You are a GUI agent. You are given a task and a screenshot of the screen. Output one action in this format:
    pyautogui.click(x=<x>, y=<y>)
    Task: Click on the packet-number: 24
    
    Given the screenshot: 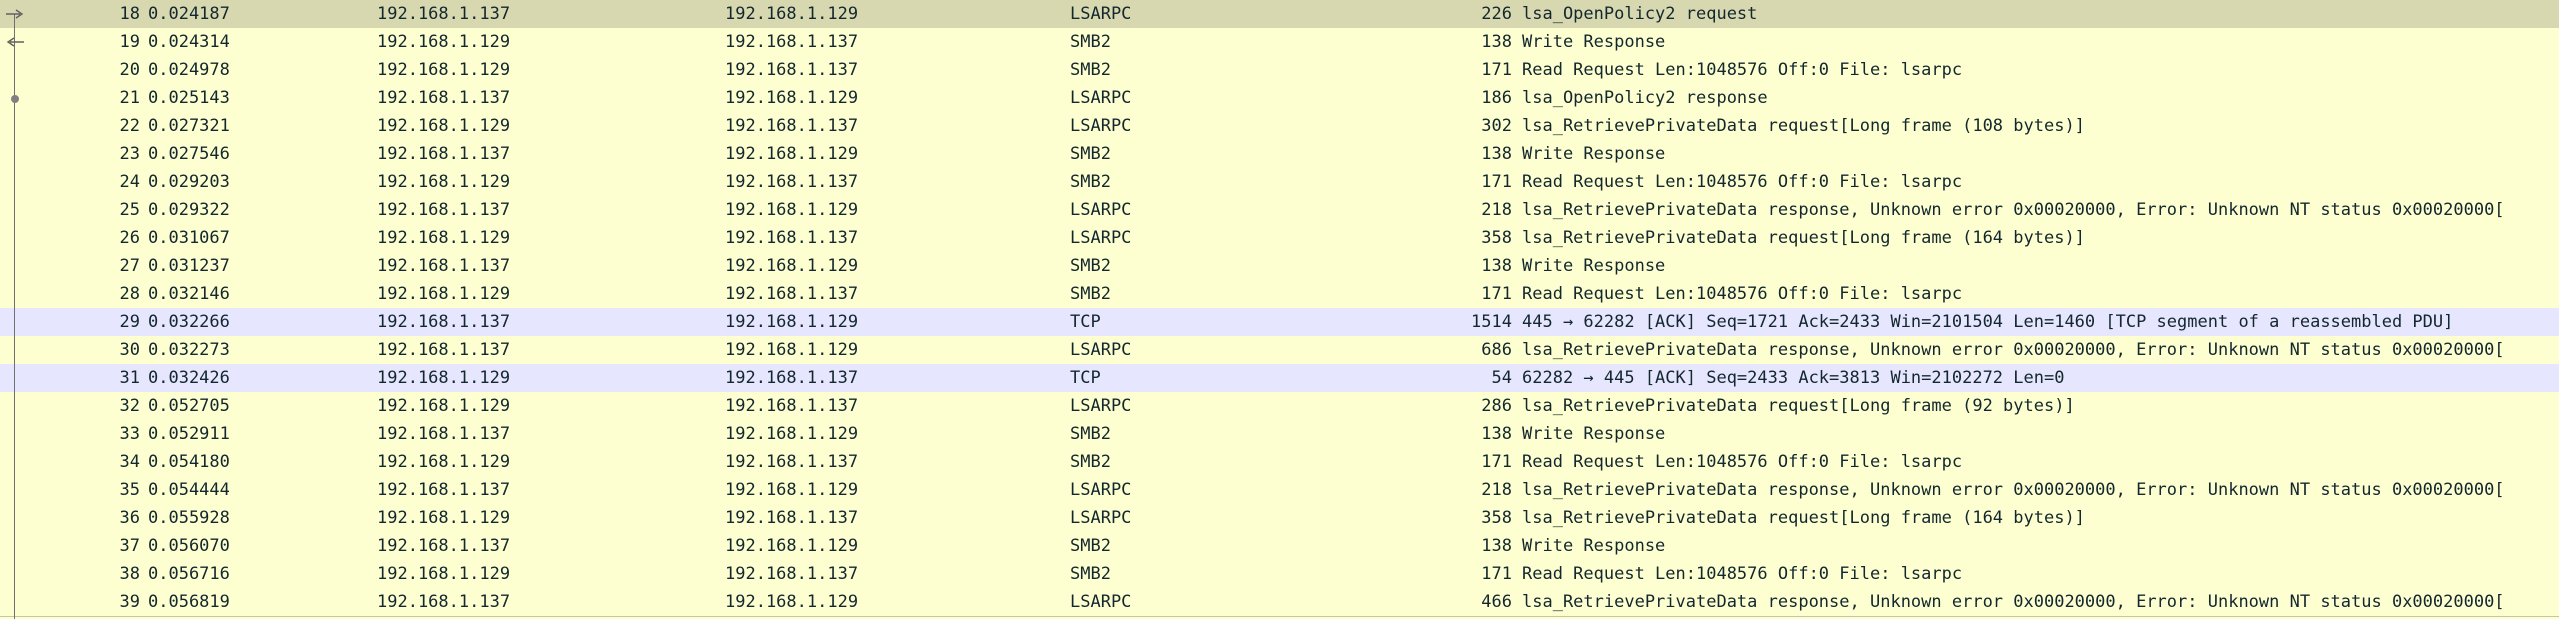 What is the action you would take?
    pyautogui.click(x=129, y=182)
    